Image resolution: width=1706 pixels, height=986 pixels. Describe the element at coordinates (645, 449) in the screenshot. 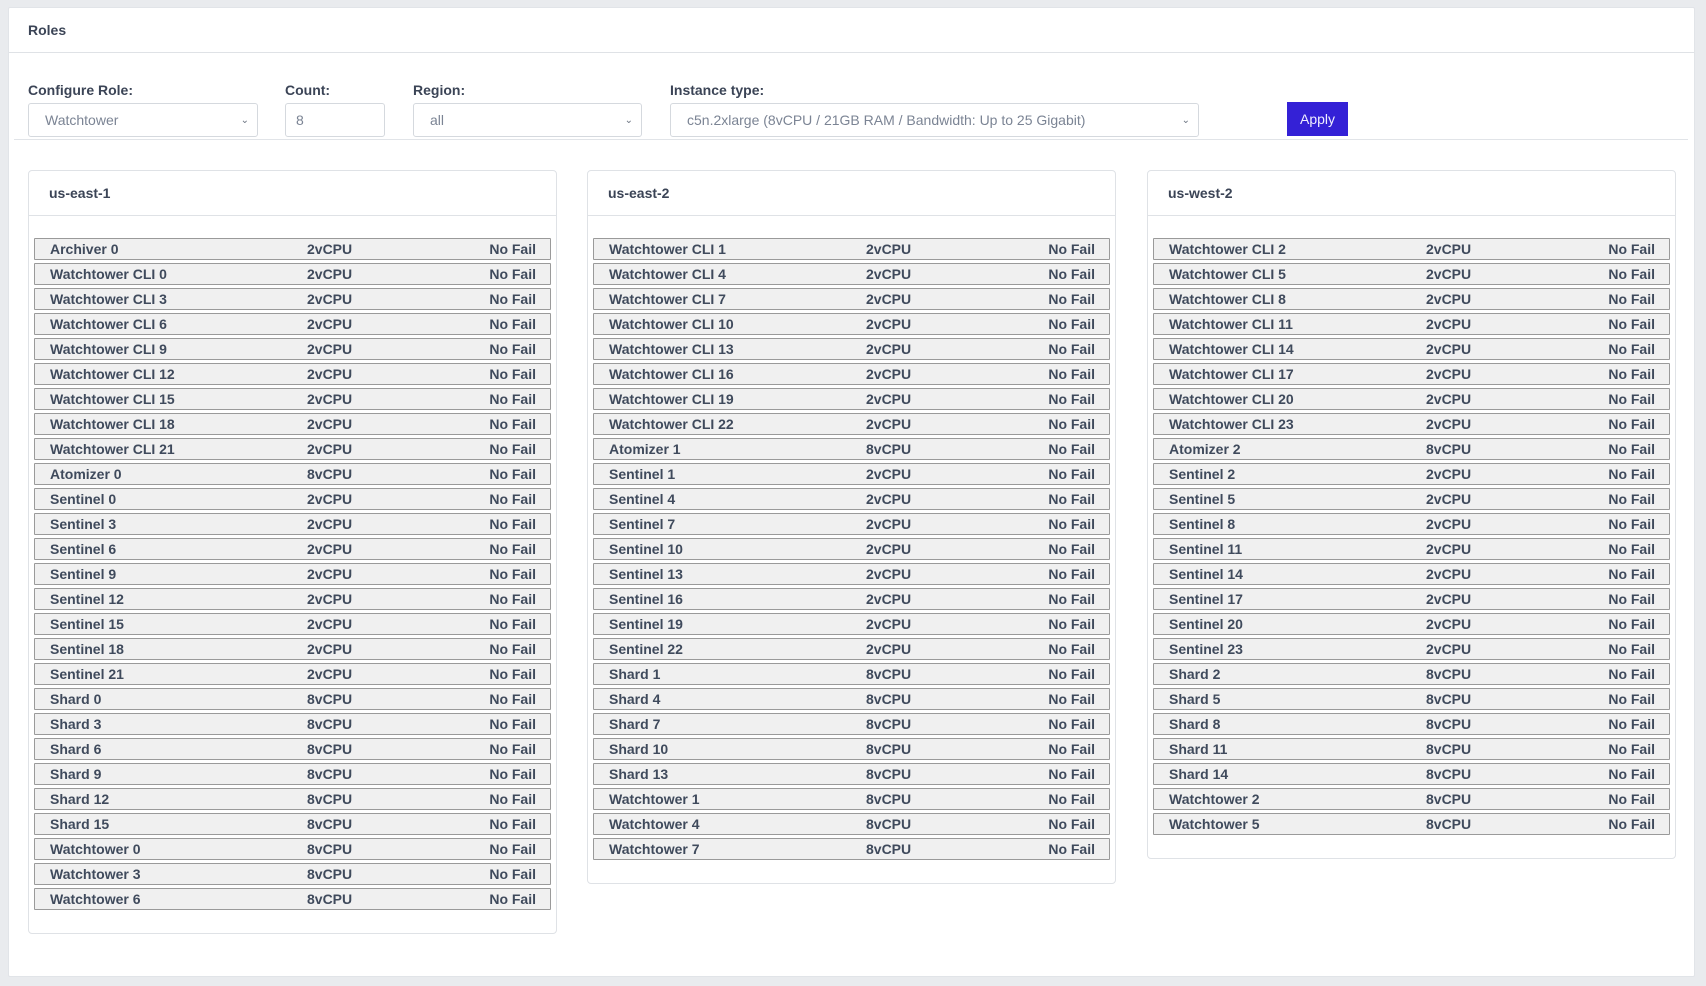

I see `instance-name: Atomizer 1` at that location.